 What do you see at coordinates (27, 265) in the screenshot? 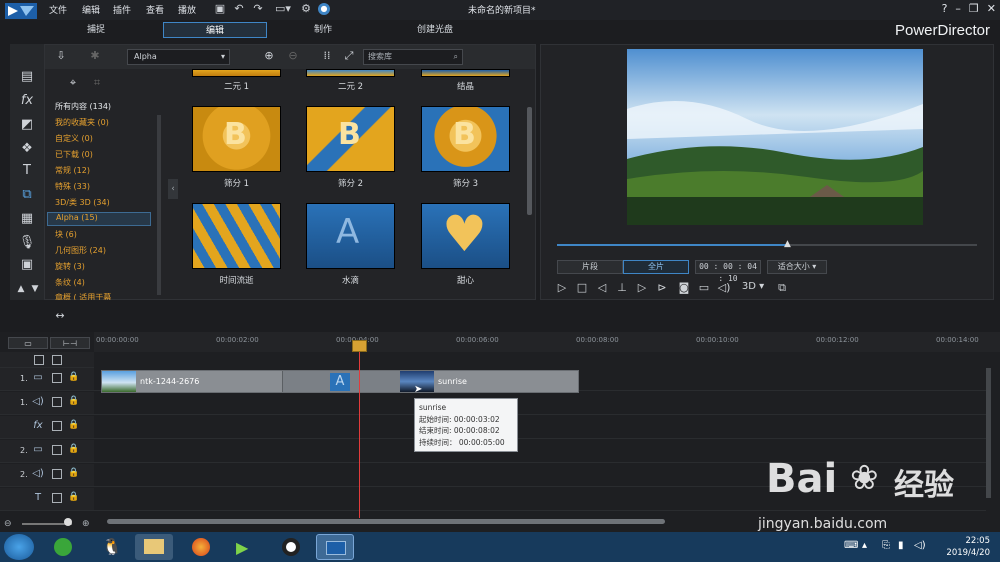
I see `chapter-room-icon: ▣` at bounding box center [27, 265].